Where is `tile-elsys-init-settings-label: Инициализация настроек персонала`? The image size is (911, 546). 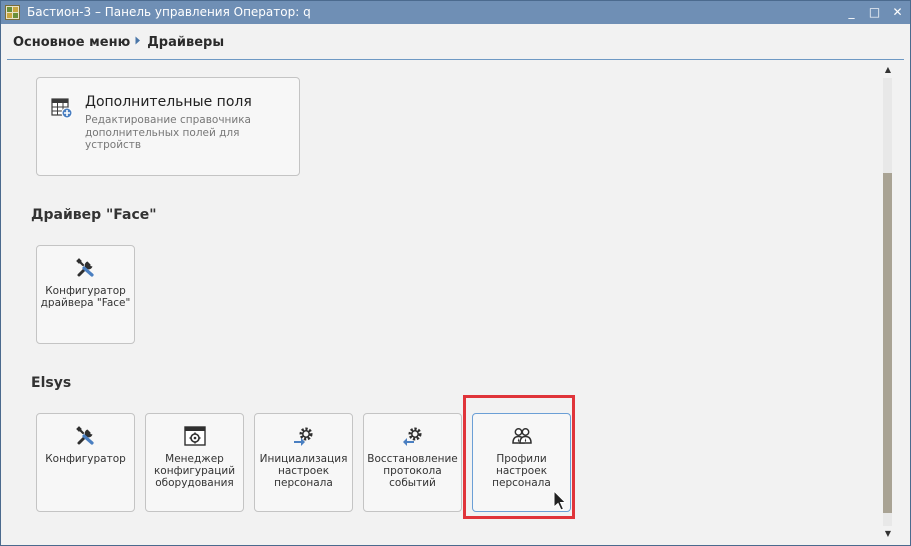
tile-elsys-init-settings-label: Инициализация настроек персонала is located at coordinates (303, 471).